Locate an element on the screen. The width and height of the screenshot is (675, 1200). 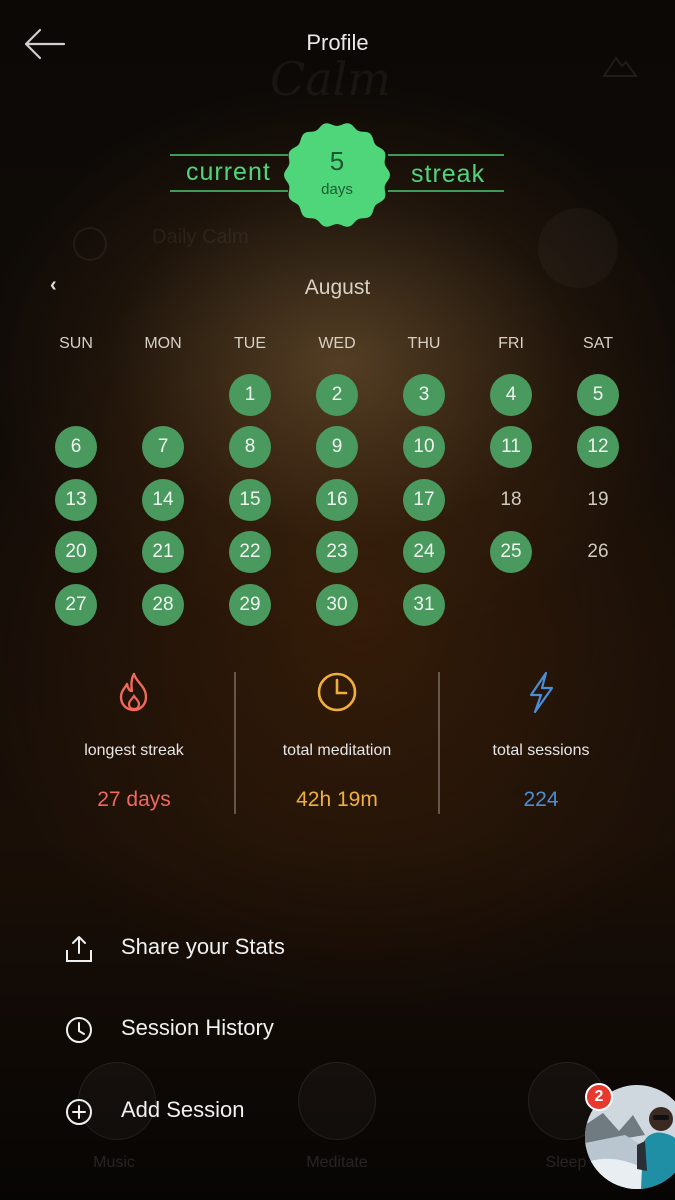
streak-label-streak: streak is located at coordinates (448, 174).